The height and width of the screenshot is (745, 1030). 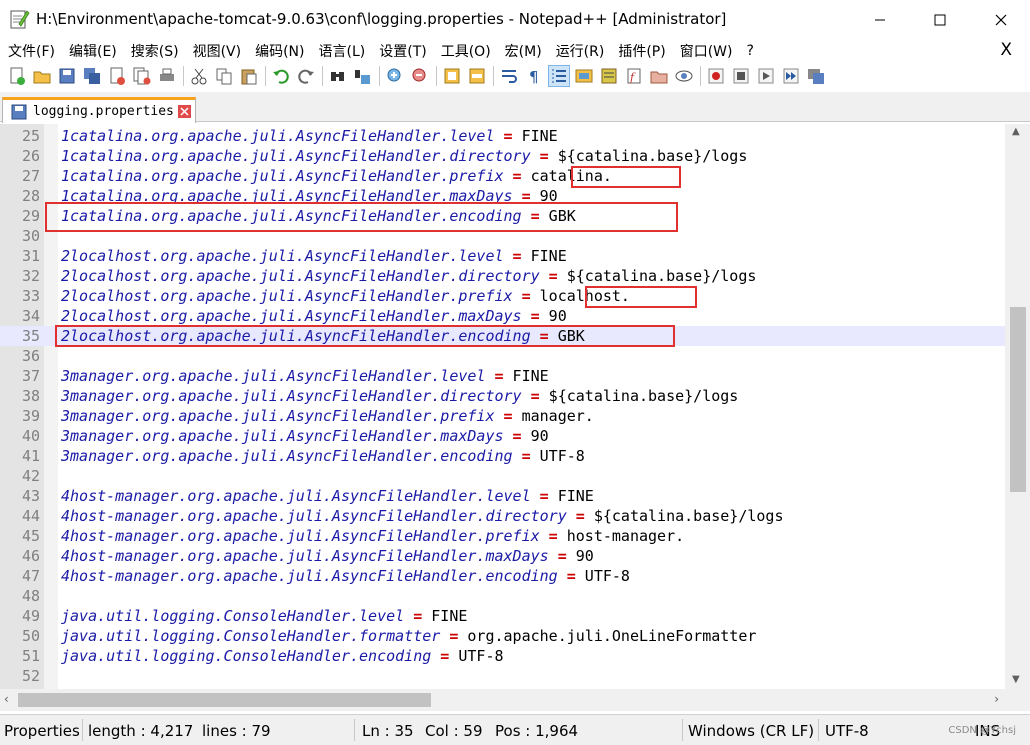 What do you see at coordinates (791, 76) in the screenshot?
I see `run-macro-multiple-icon` at bounding box center [791, 76].